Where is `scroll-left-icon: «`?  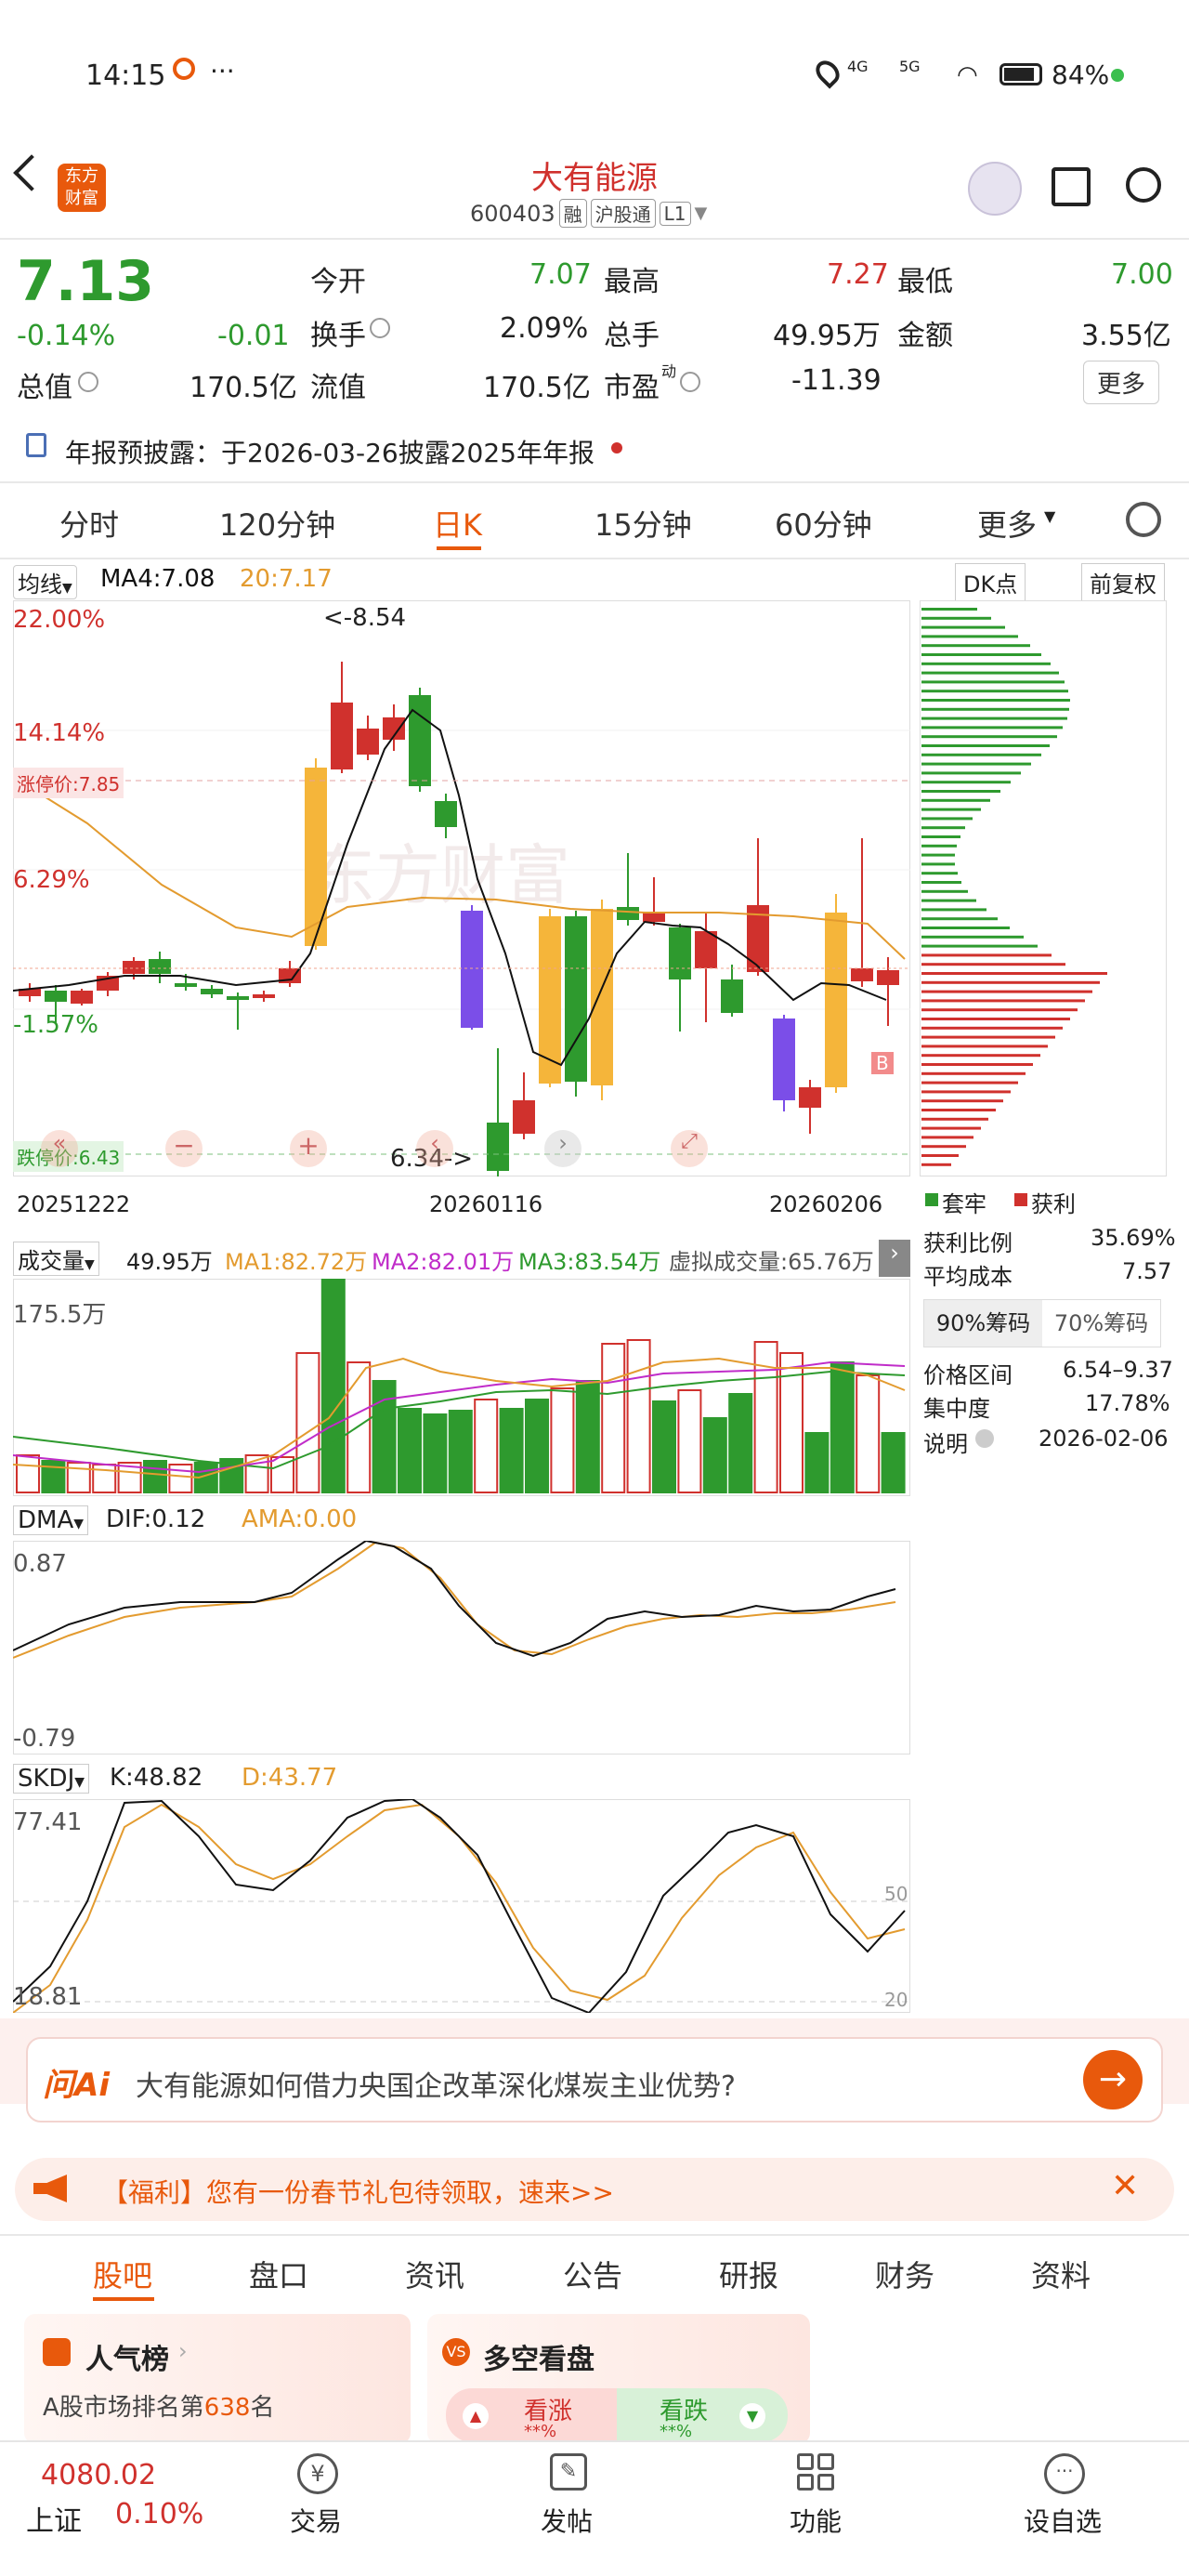 scroll-left-icon: « is located at coordinates (59, 1148).